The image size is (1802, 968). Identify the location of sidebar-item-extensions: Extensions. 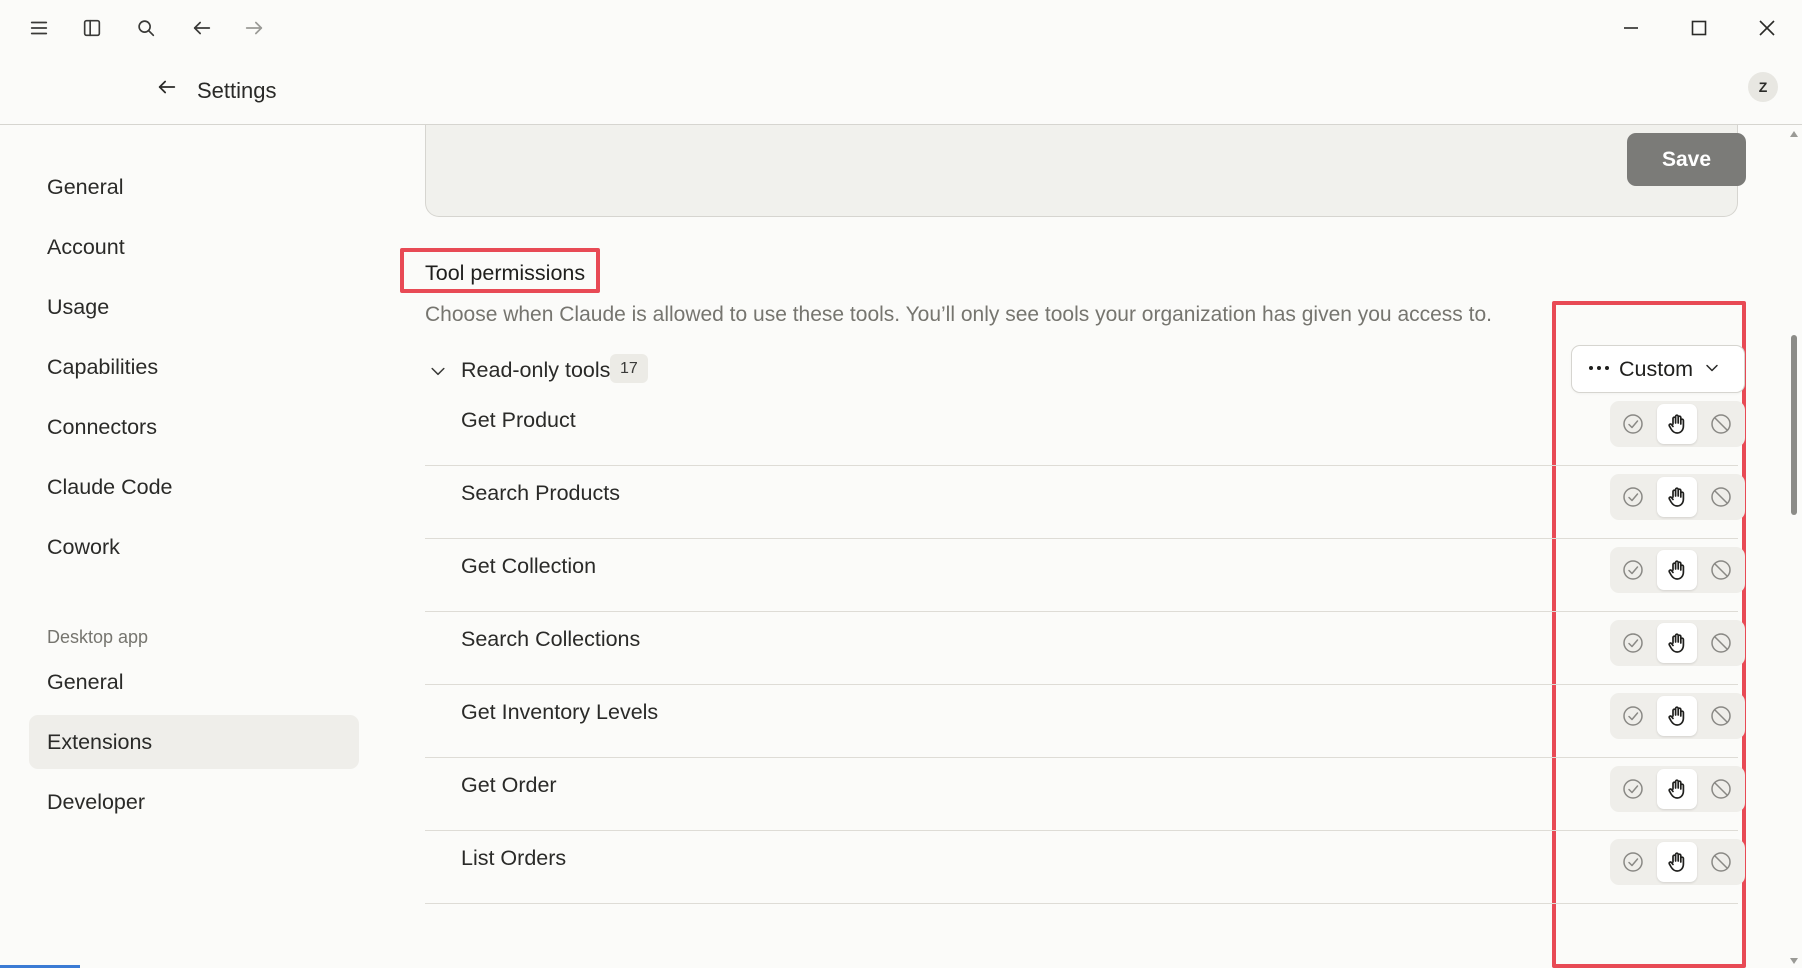
(194, 742).